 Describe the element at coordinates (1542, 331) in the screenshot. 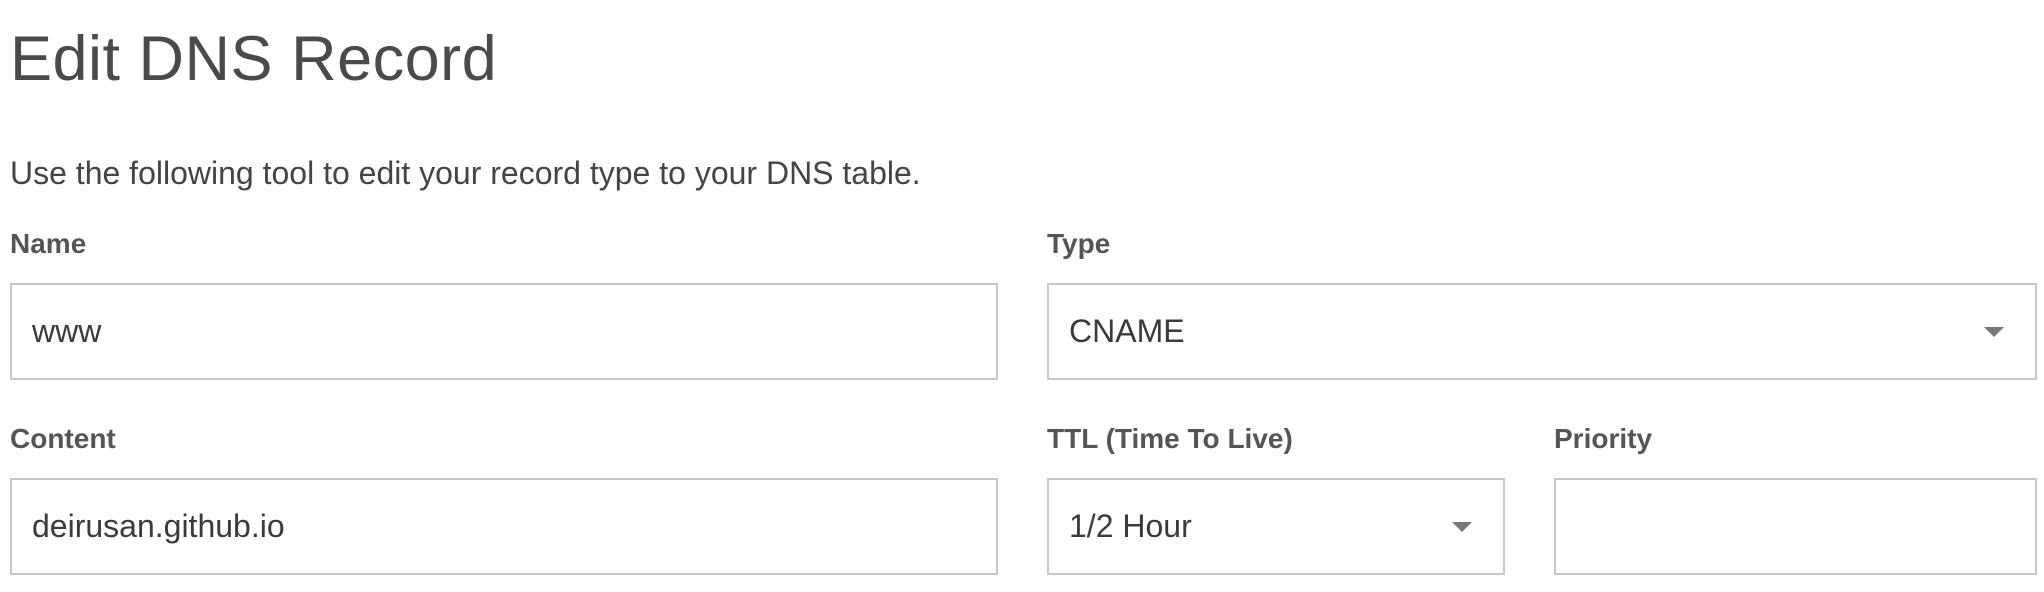

I see `type-select: CNAME` at that location.